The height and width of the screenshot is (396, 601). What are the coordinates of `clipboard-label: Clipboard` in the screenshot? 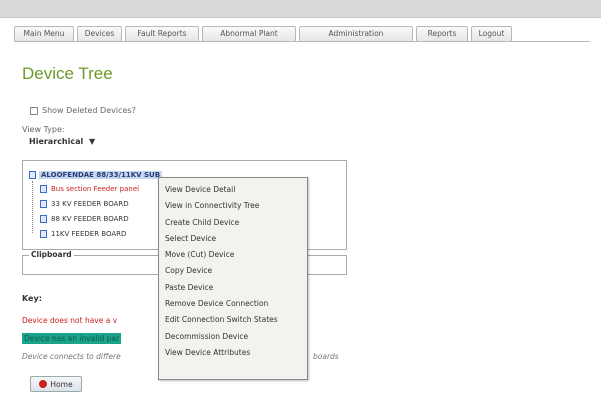 It's located at (51, 254).